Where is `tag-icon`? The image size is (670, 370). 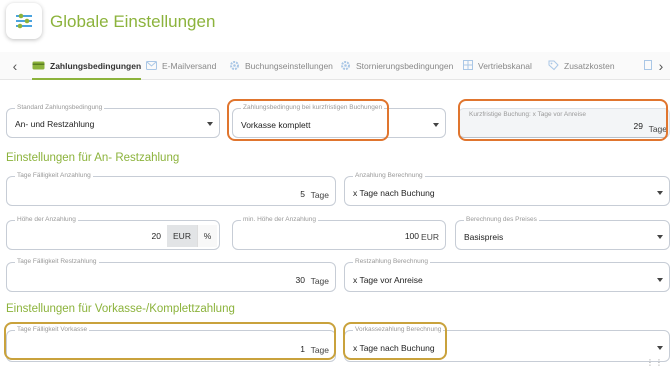 tag-icon is located at coordinates (553, 66).